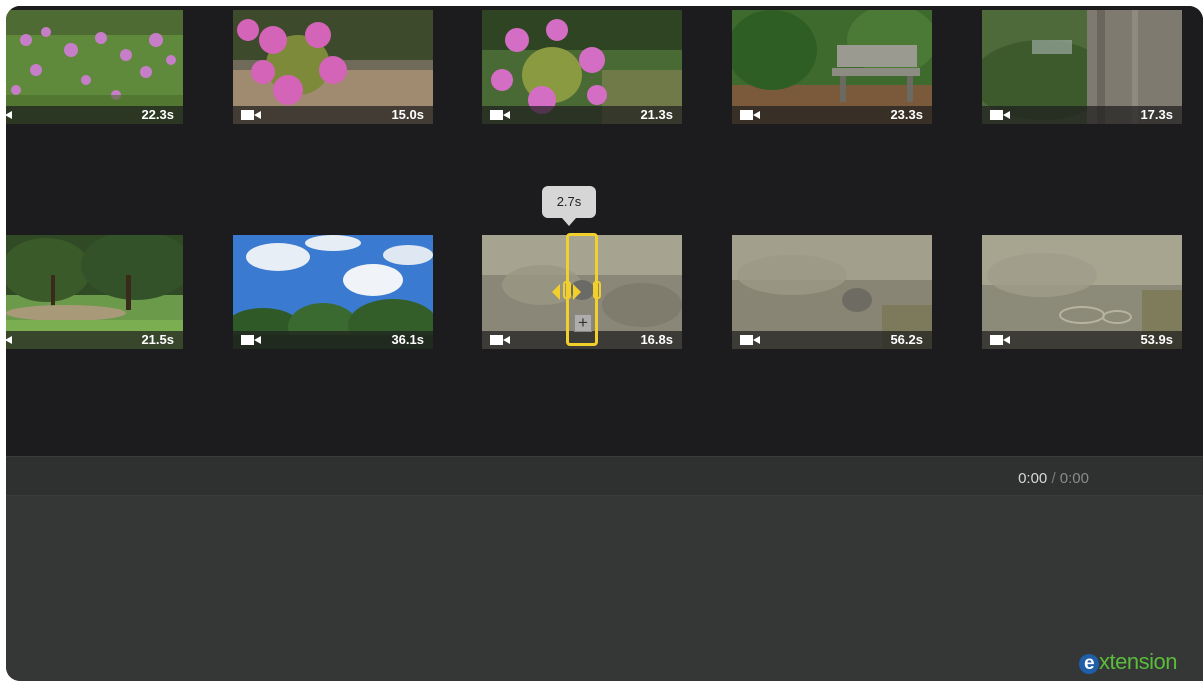 This screenshot has height=681, width=1203. I want to click on clip-park-bench: 23.3s, so click(832, 67).